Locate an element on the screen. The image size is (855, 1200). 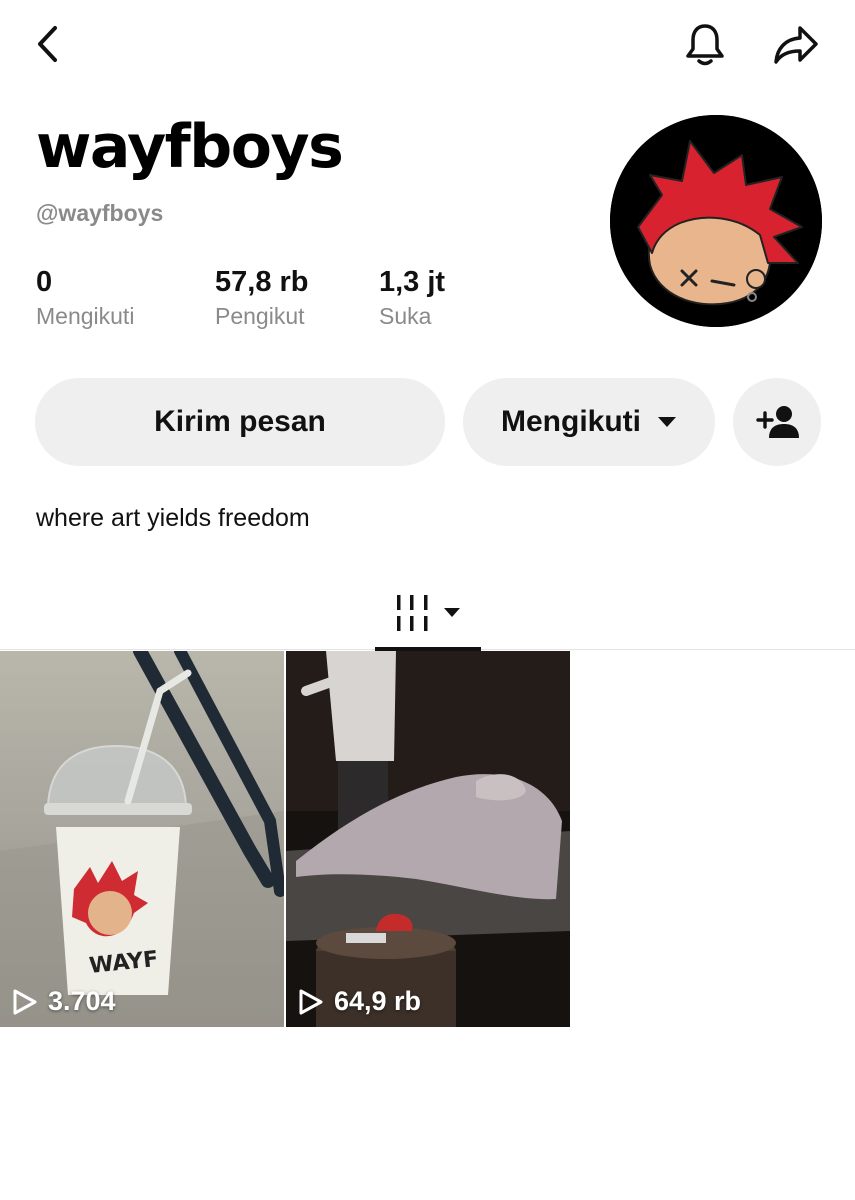
video-thumbnail-image is located at coordinates (428, 839).